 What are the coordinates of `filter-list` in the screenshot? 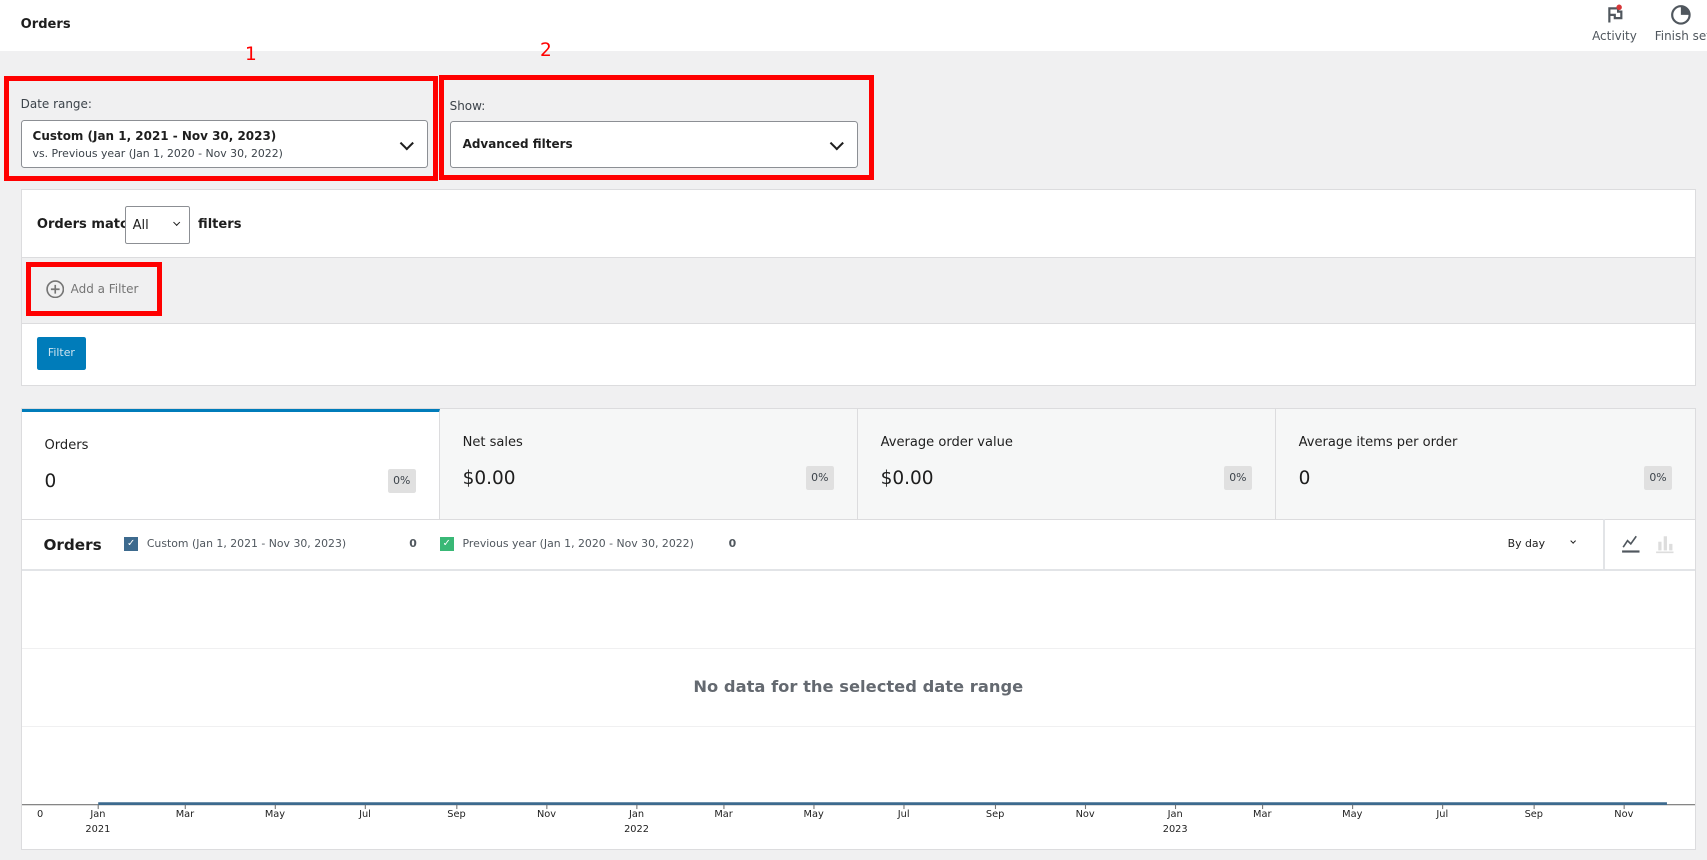 It's located at (858, 290).